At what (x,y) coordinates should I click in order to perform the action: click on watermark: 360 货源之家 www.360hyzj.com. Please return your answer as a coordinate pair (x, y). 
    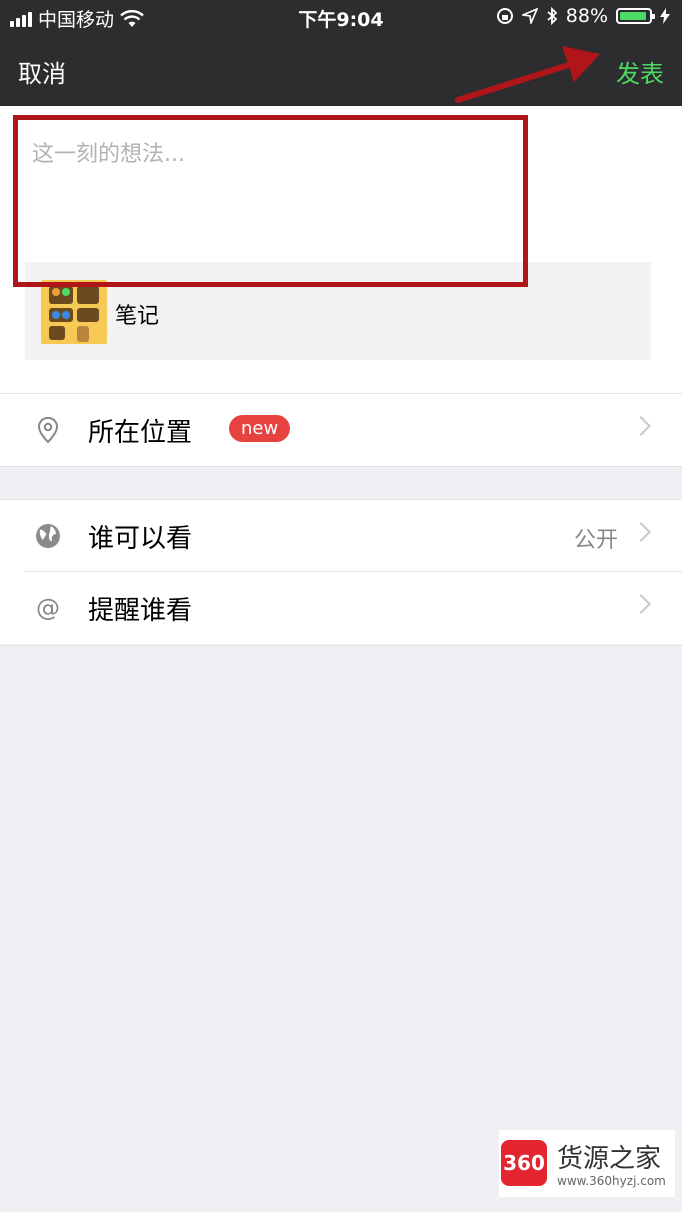
    Looking at the image, I should click on (587, 1163).